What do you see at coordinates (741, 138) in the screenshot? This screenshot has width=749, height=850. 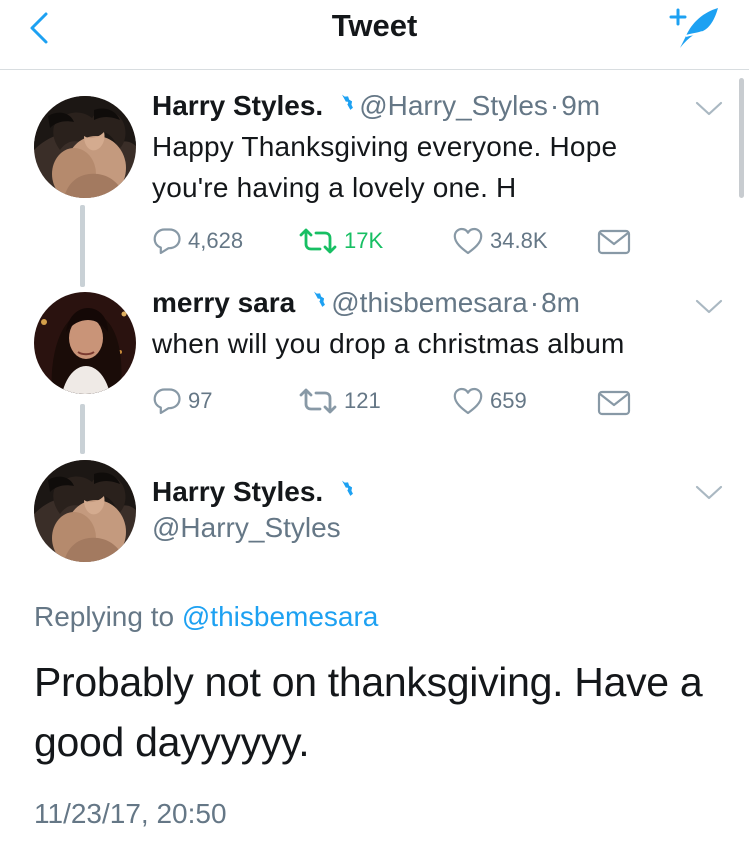 I see `scrollbar` at bounding box center [741, 138].